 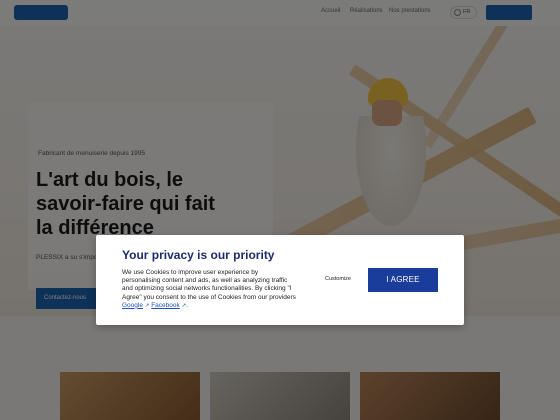 I want to click on facebook-link: Facebook, so click(x=165, y=305).